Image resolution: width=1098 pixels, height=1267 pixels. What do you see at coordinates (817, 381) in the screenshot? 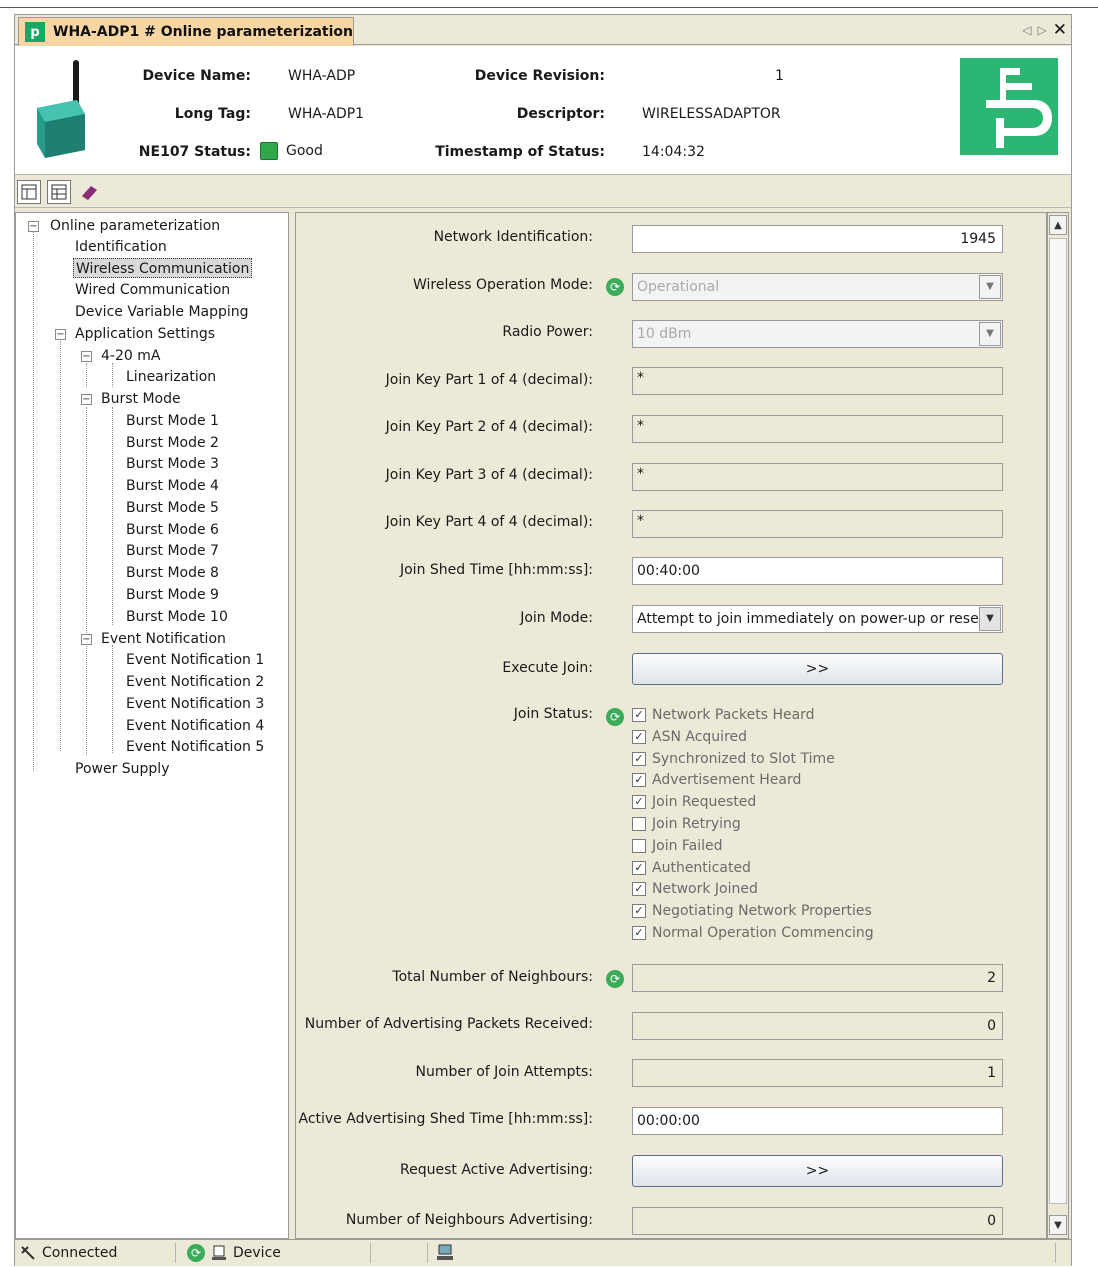
I see `join-key1-field: *` at bounding box center [817, 381].